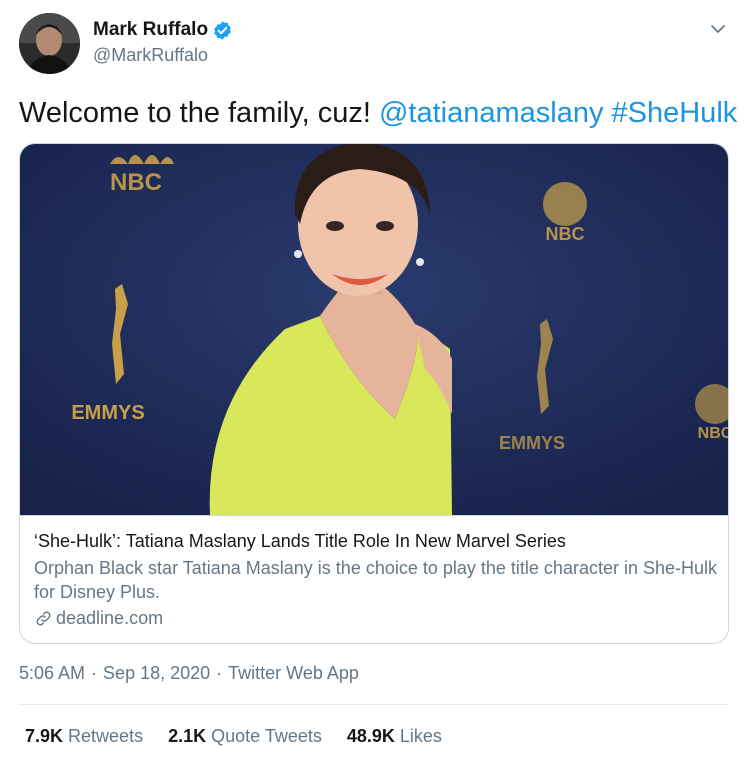 The height and width of the screenshot is (762, 747). I want to click on mention-link: @tatianamaslany, so click(491, 113).